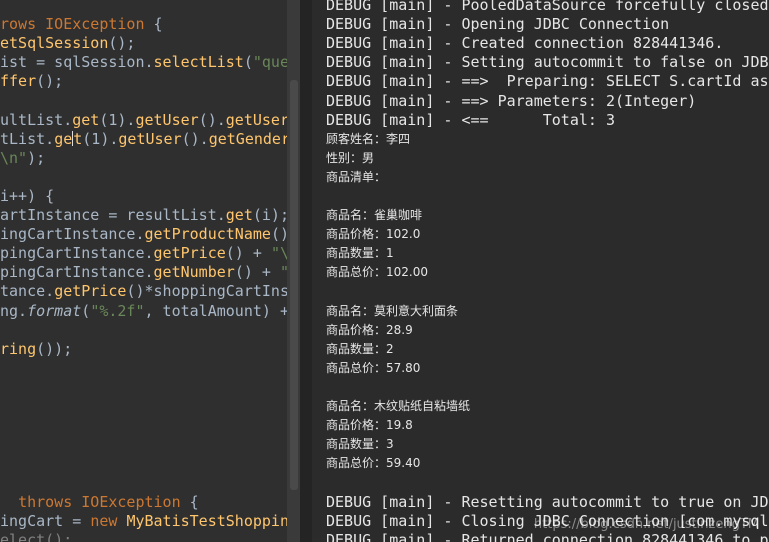 Image resolution: width=769 pixels, height=542 pixels. Describe the element at coordinates (117, 310) in the screenshot. I see `code-token: "%.2f"` at that location.